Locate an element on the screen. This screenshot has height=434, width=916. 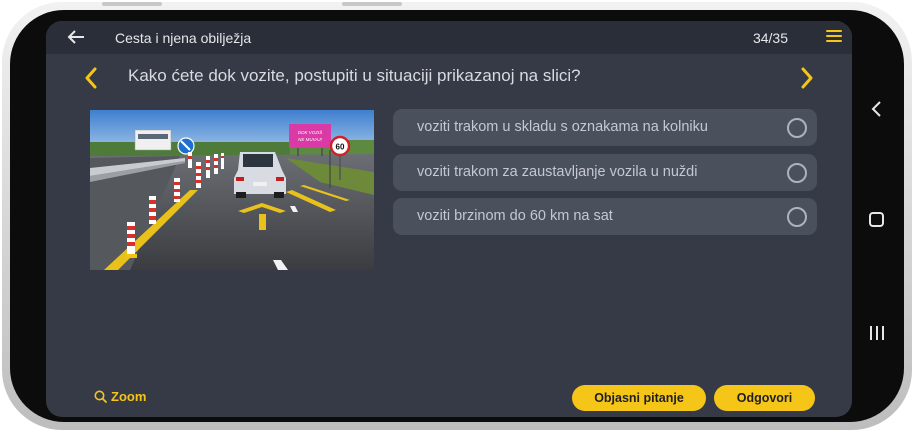
system-back-icon is located at coordinates (877, 109).